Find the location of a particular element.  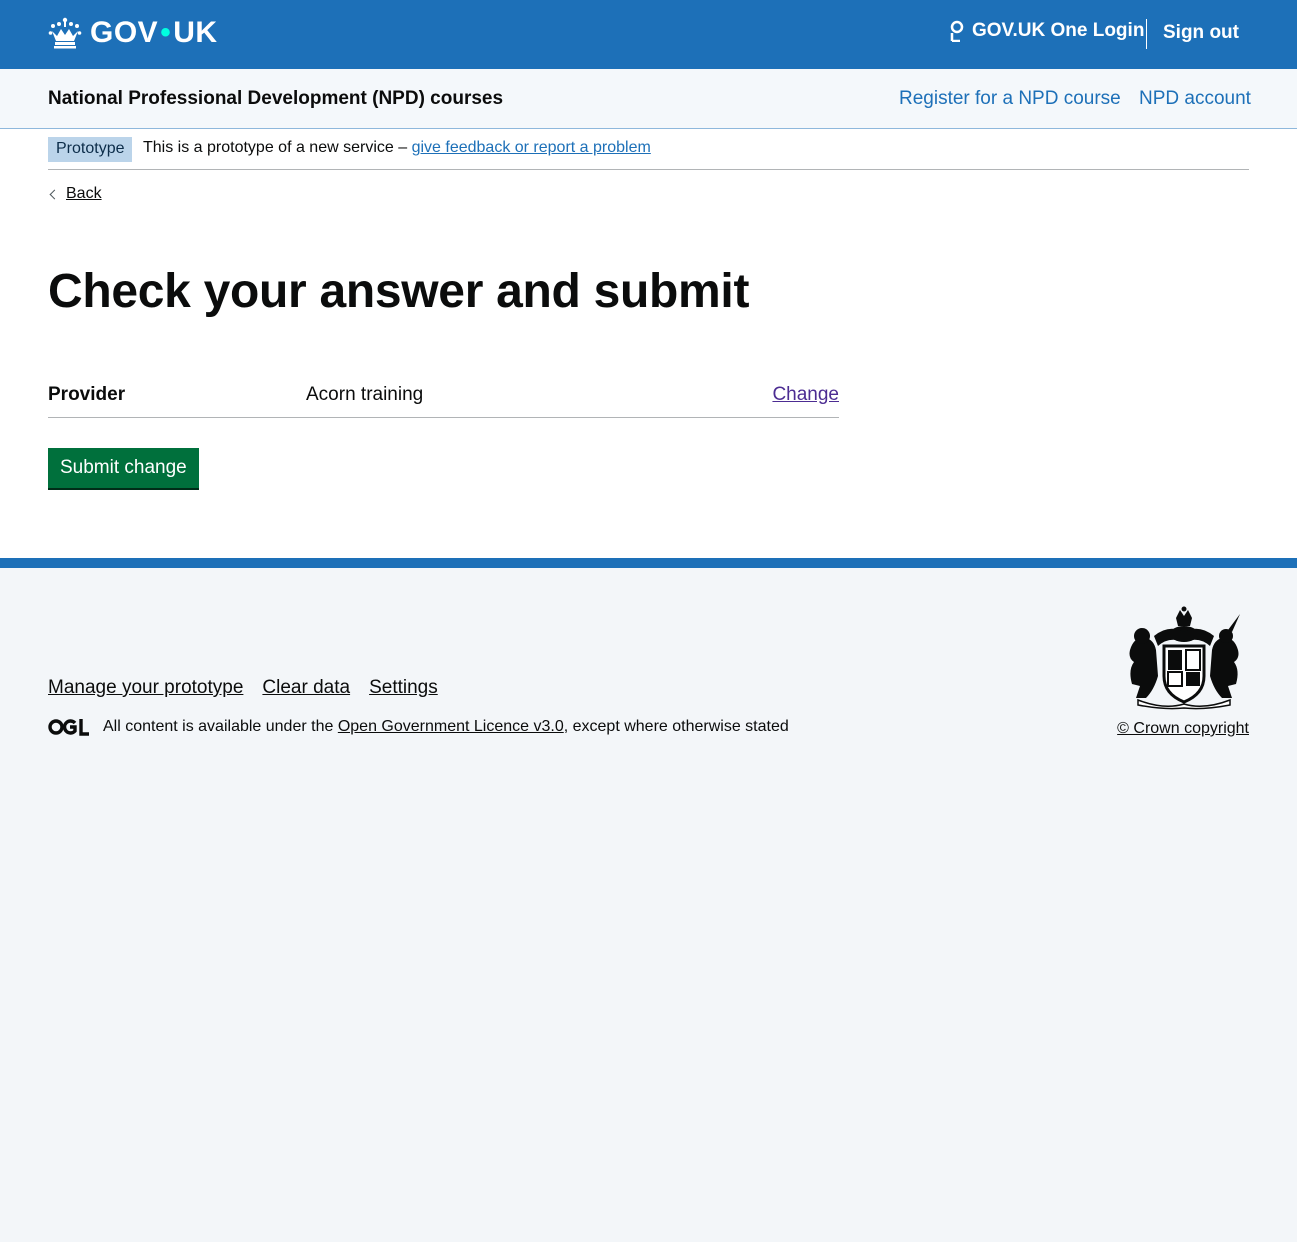

logo-text-uk: UK is located at coordinates (195, 32).